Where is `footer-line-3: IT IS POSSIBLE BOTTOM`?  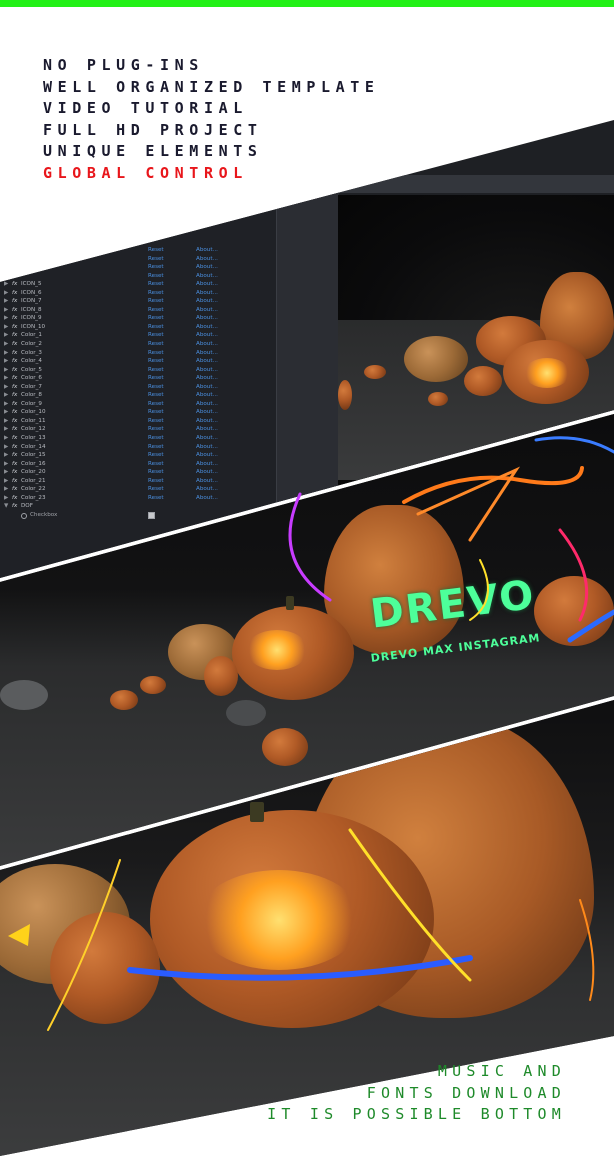
footer-line-3: IT IS POSSIBLE BOTTOM is located at coordinates (416, 1114).